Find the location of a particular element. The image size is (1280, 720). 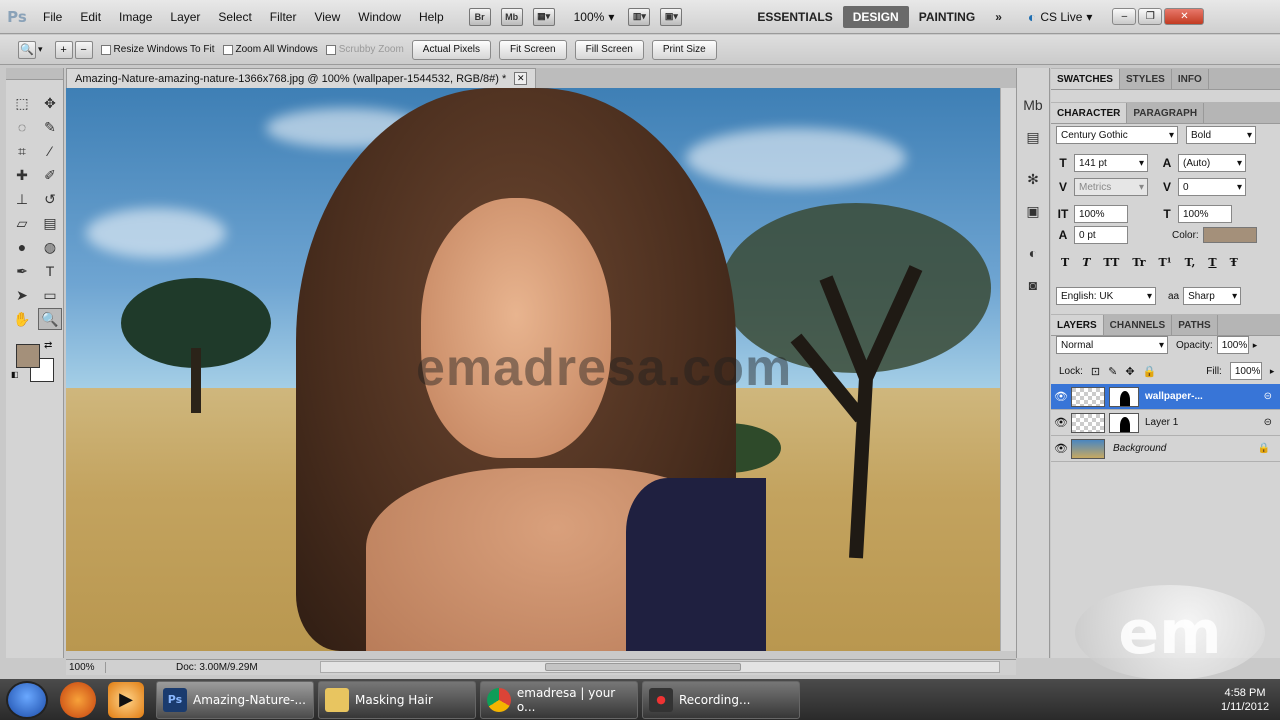

menu-edit: Edit is located at coordinates (90, 17).